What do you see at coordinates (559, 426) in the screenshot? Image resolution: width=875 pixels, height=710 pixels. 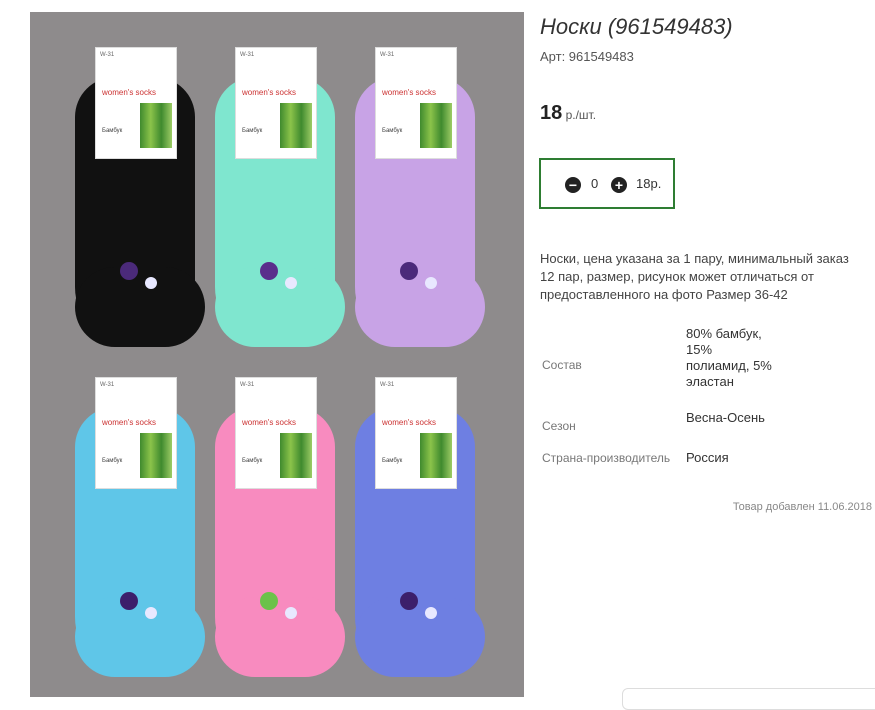 I see `prop-label-season: Сезон` at bounding box center [559, 426].